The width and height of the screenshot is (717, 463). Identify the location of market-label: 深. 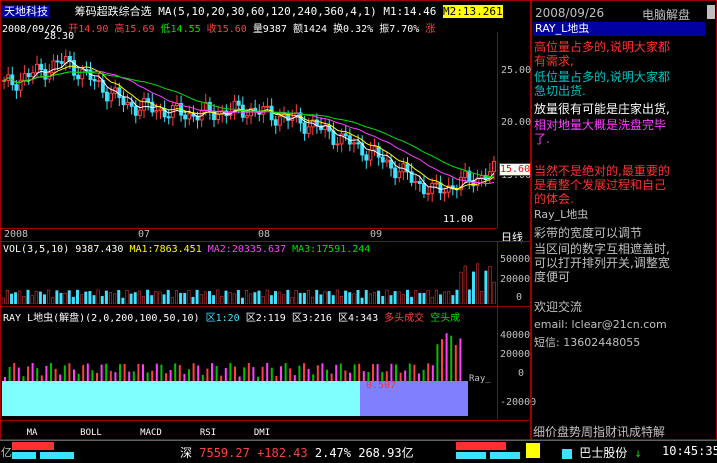
(186, 453).